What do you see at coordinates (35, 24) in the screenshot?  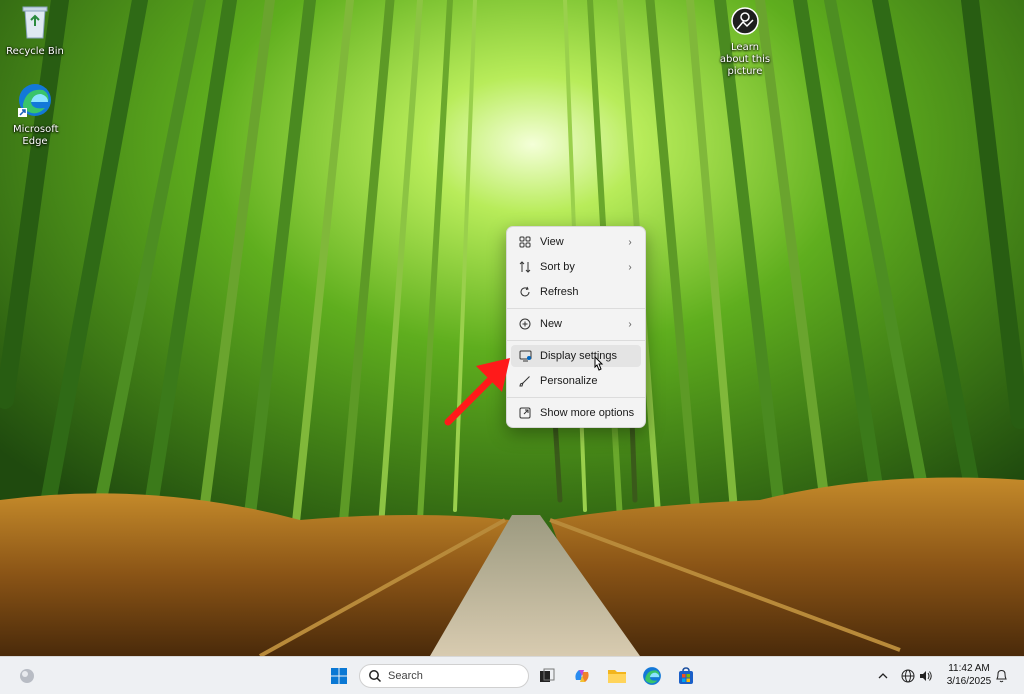 I see `recycle-bin-icon` at bounding box center [35, 24].